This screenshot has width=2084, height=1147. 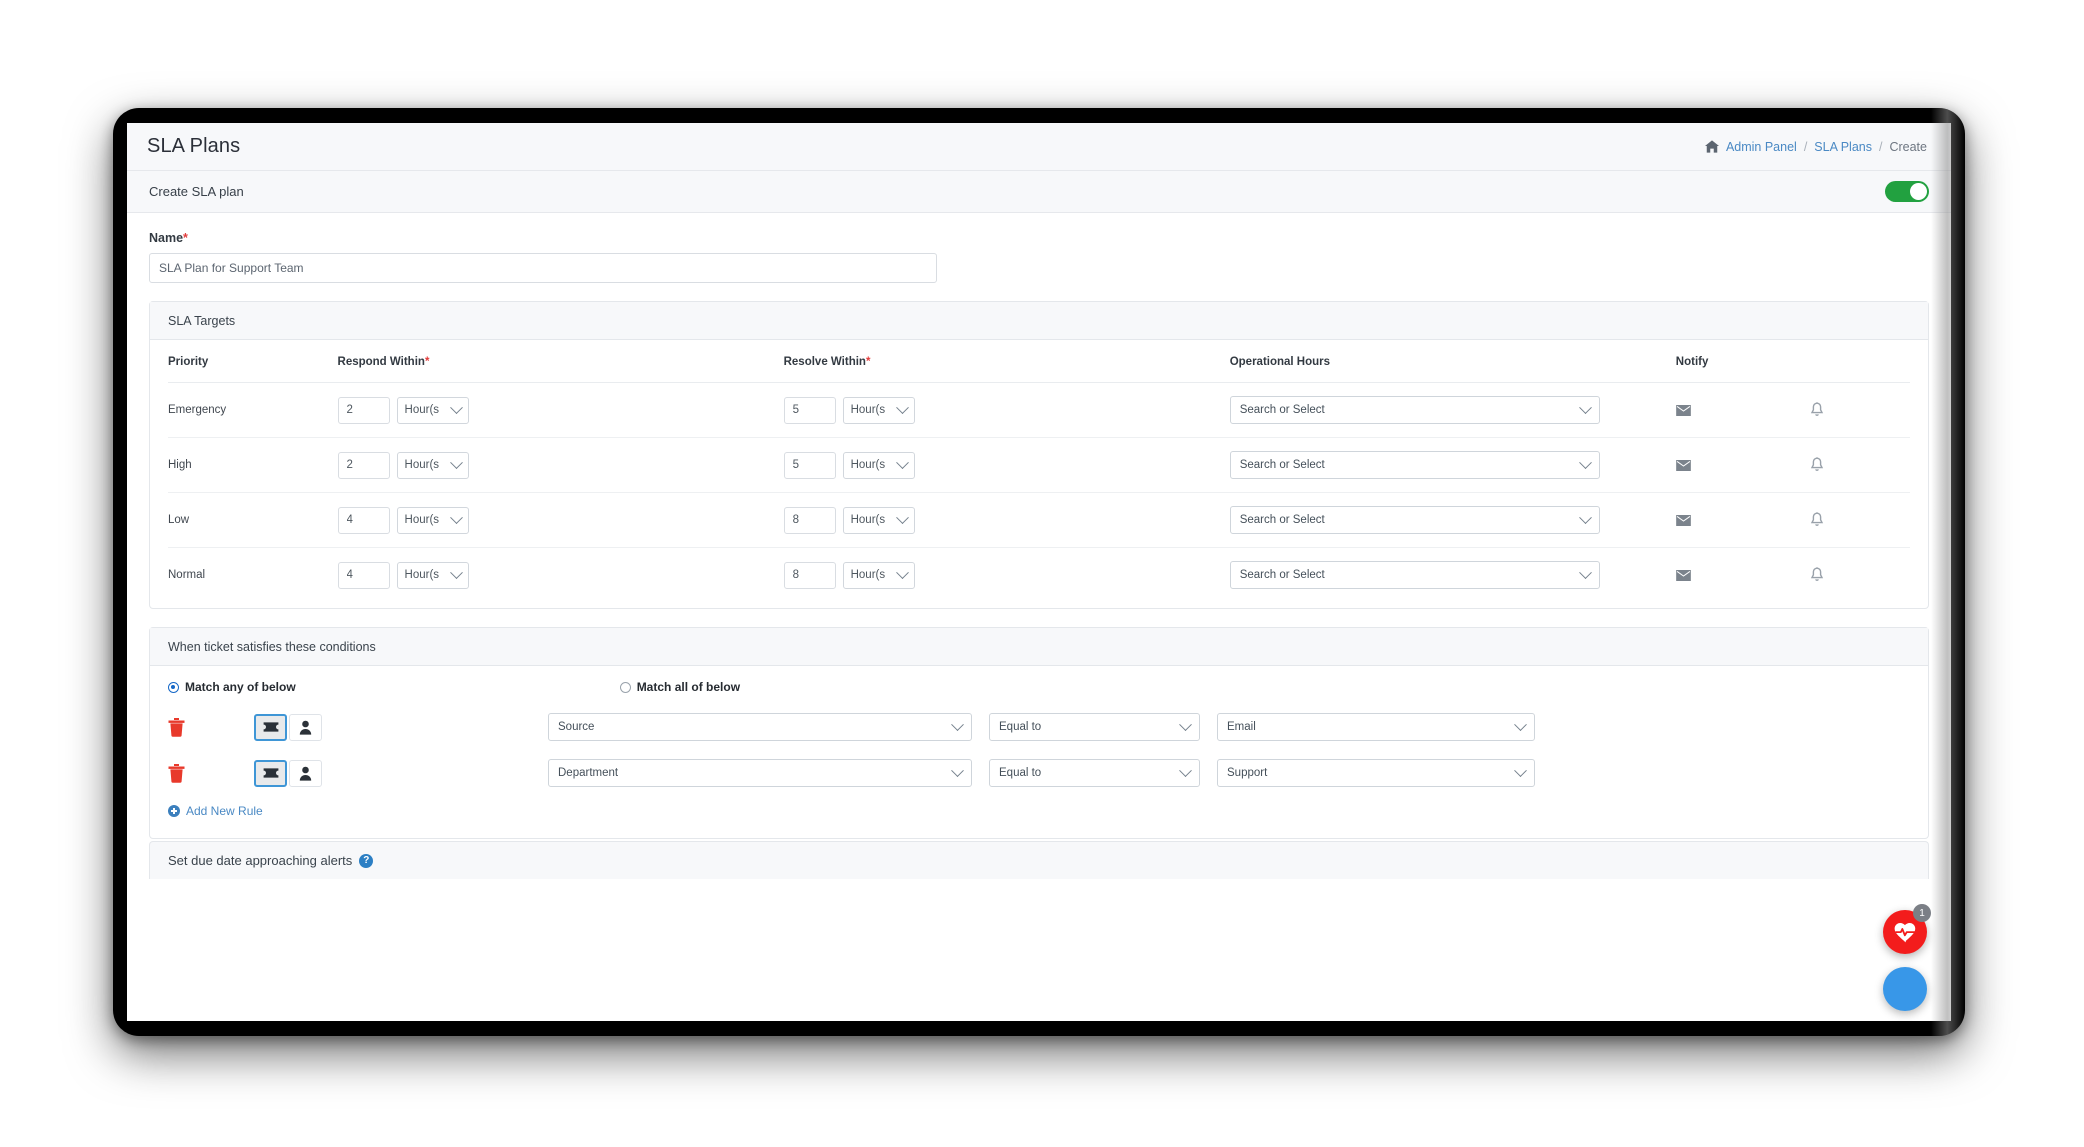 What do you see at coordinates (543, 268) in the screenshot?
I see `name-input` at bounding box center [543, 268].